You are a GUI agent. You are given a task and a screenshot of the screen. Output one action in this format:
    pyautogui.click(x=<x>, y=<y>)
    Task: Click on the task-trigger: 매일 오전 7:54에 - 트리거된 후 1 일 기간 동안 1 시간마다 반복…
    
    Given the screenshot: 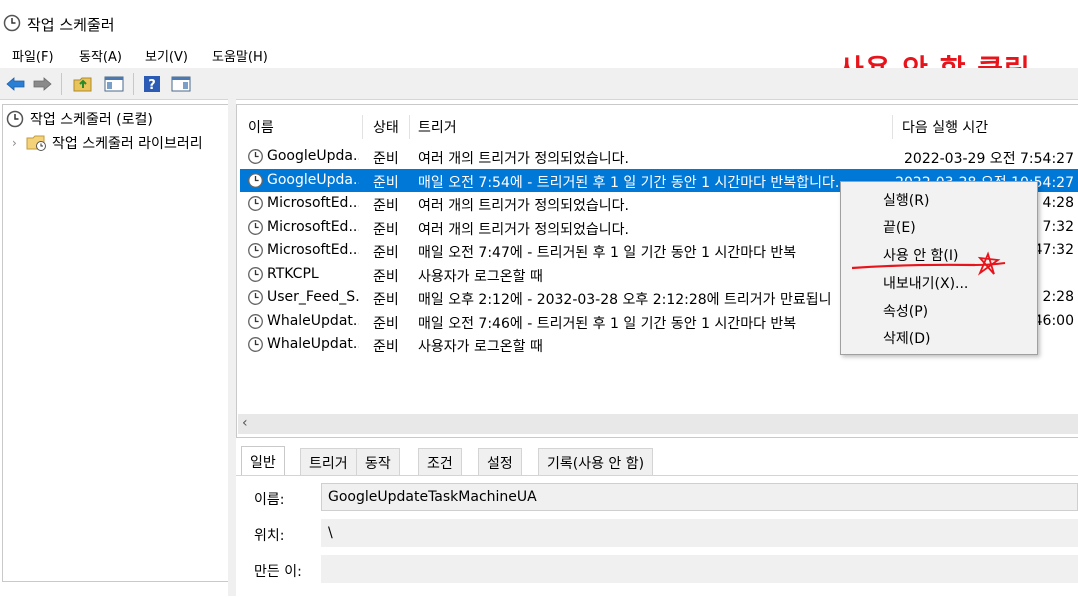 What is the action you would take?
    pyautogui.click(x=629, y=182)
    